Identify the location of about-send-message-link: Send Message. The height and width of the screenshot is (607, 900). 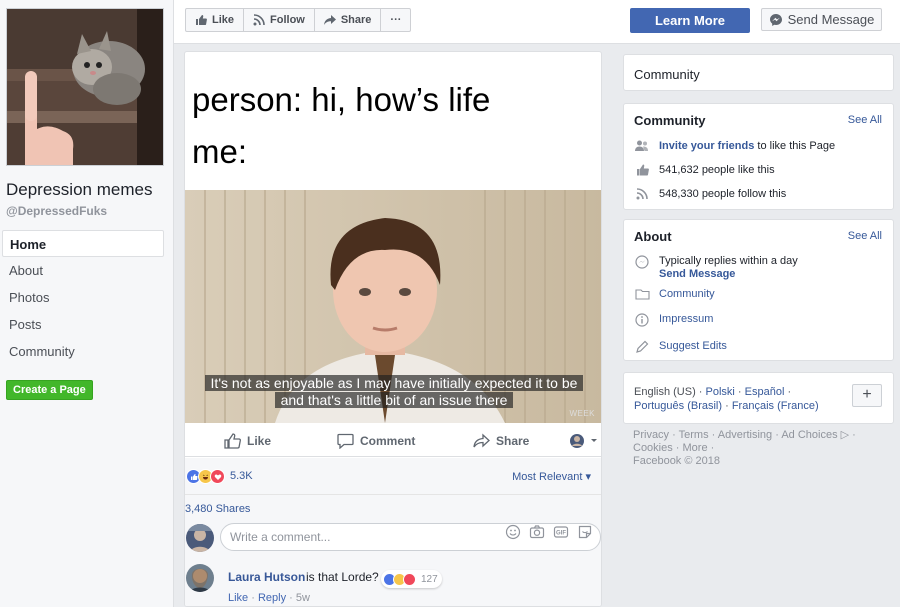
(697, 274).